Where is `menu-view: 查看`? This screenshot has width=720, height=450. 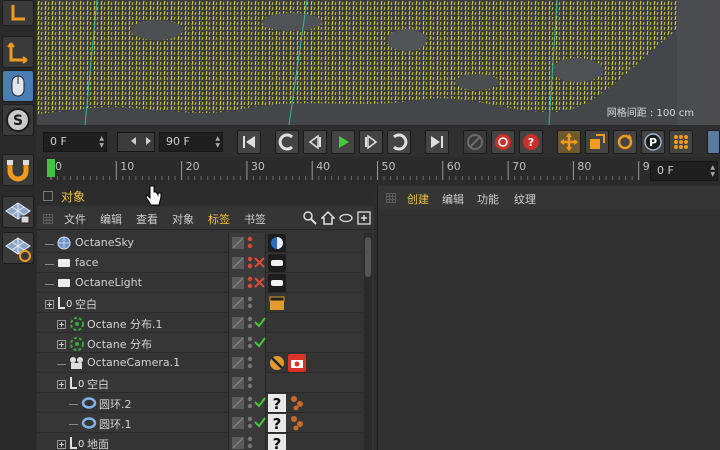 menu-view: 查看 is located at coordinates (147, 219).